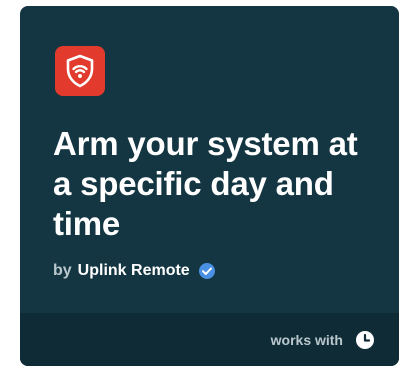 The height and width of the screenshot is (366, 402). What do you see at coordinates (62, 270) in the screenshot?
I see `by-label: by` at bounding box center [62, 270].